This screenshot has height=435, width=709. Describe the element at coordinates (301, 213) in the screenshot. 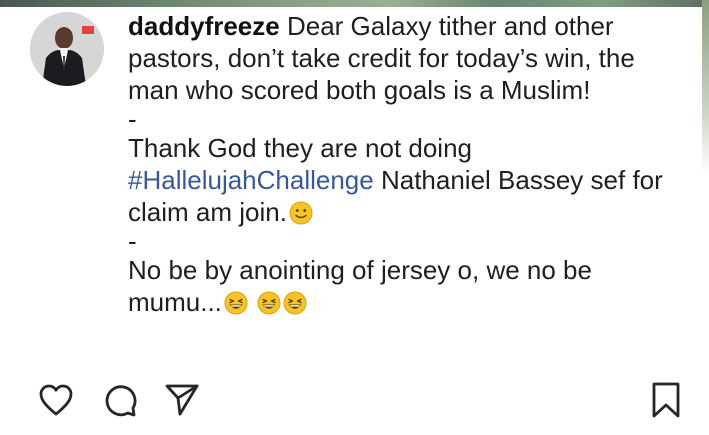

I see `slightly-smiling-face-emoji-icon` at that location.